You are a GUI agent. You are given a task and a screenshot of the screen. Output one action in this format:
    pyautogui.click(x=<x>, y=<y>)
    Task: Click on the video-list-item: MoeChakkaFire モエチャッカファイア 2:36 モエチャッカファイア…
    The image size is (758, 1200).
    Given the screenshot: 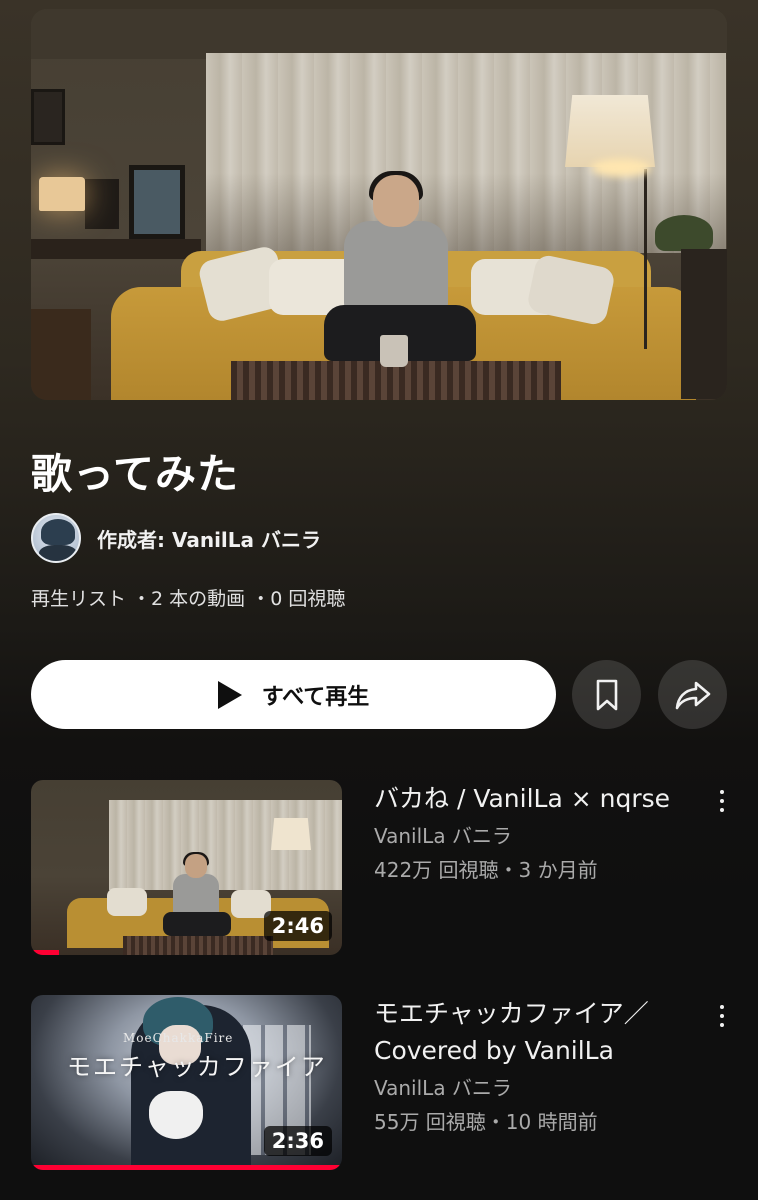 What is the action you would take?
    pyautogui.click(x=381, y=1083)
    